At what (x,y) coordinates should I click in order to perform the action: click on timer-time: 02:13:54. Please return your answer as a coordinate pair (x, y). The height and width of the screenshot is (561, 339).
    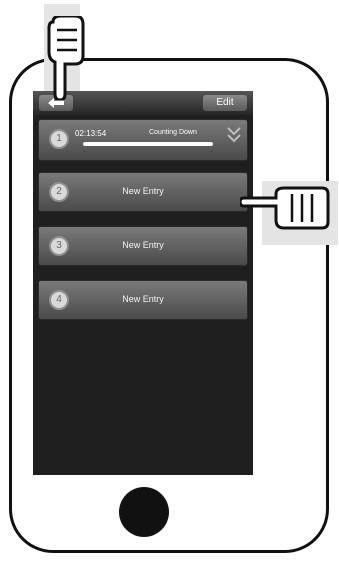
    Looking at the image, I should click on (91, 133).